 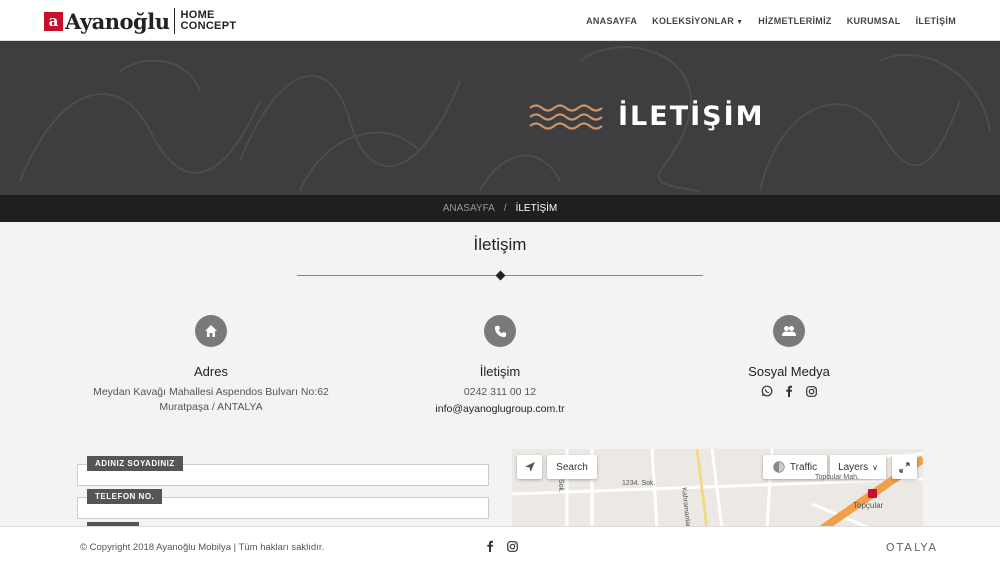 What do you see at coordinates (529, 467) in the screenshot?
I see `my-location-icon` at bounding box center [529, 467].